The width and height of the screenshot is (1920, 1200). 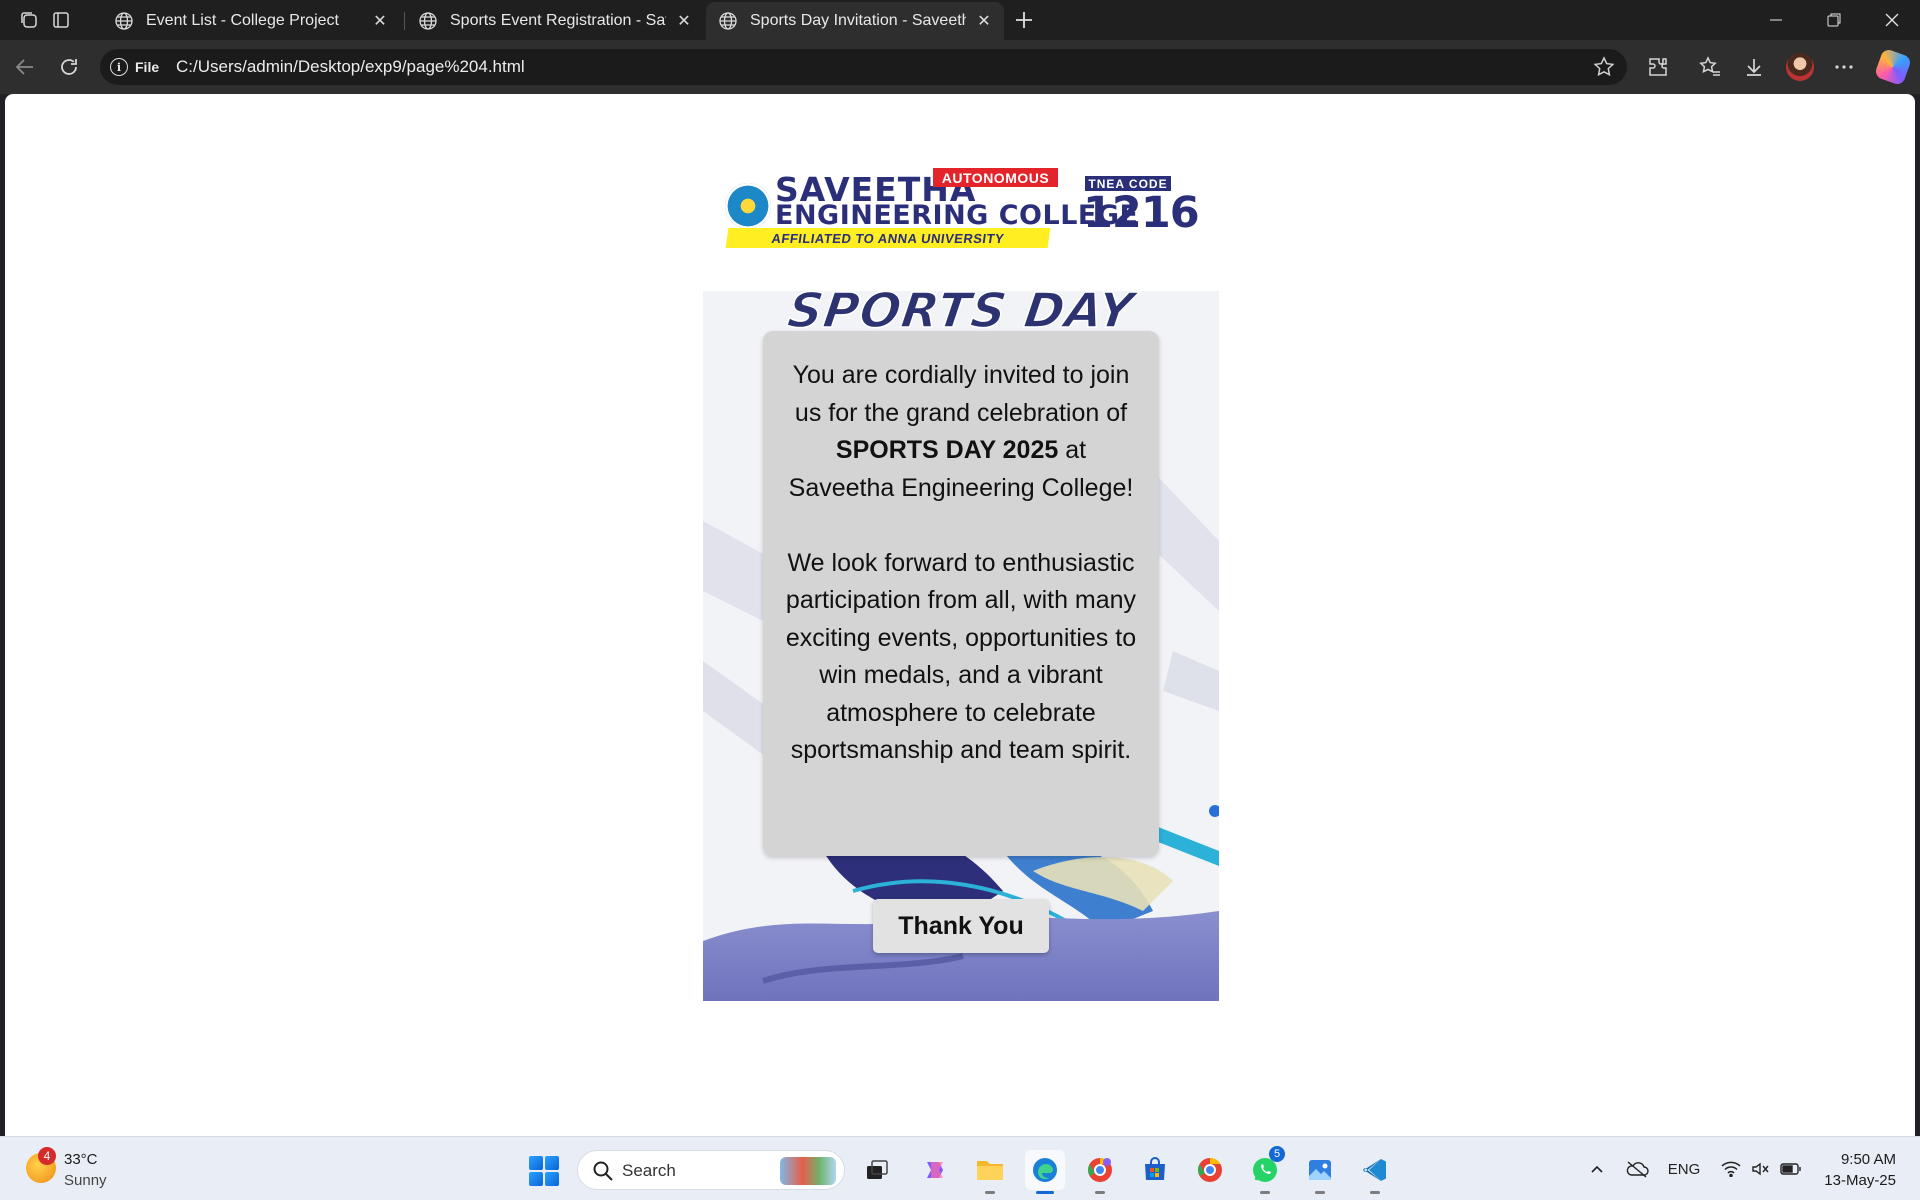 What do you see at coordinates (1637, 1169) in the screenshot?
I see `onedrive-icon` at bounding box center [1637, 1169].